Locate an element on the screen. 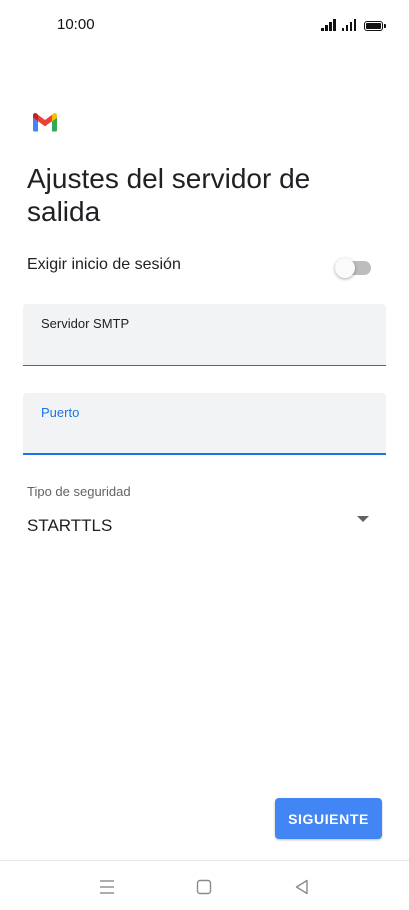 The width and height of the screenshot is (409, 910). security-type-label: Tipo de seguridad is located at coordinates (79, 491).